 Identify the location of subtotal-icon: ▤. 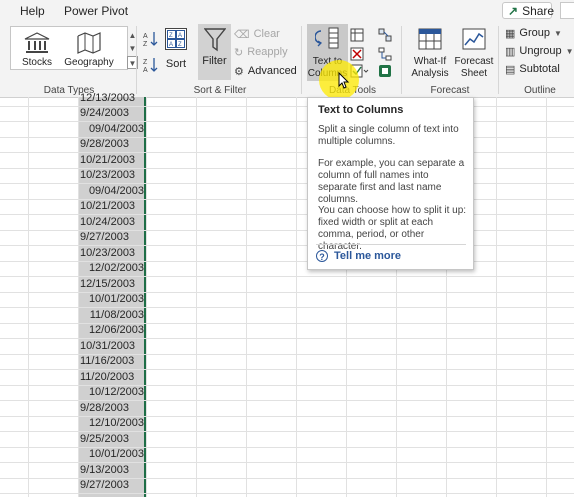
(510, 69).